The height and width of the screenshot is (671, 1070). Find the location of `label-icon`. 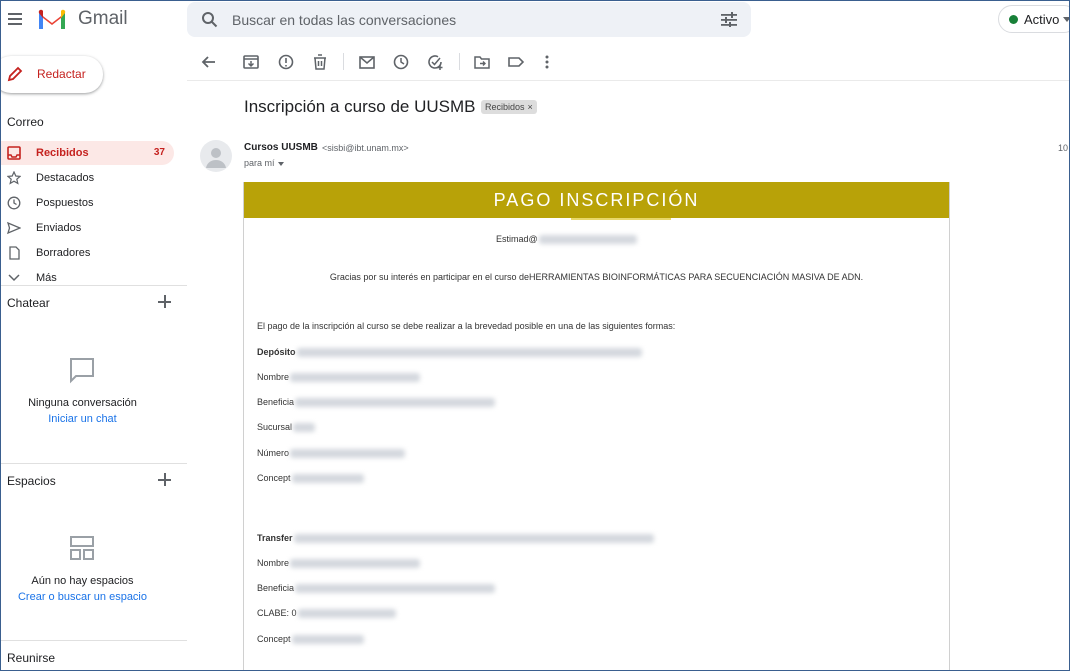

label-icon is located at coordinates (516, 62).